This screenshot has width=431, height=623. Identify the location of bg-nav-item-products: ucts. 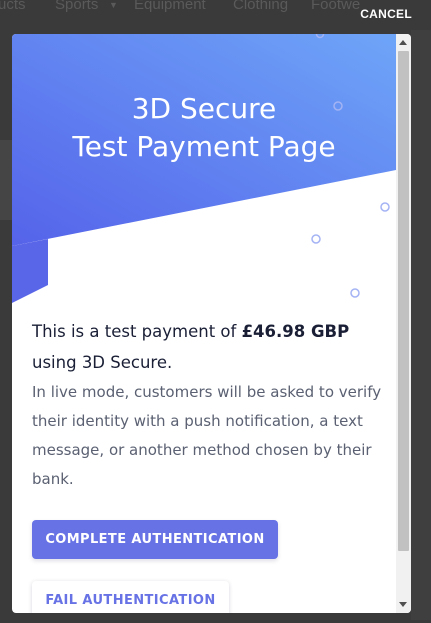
(13, 6).